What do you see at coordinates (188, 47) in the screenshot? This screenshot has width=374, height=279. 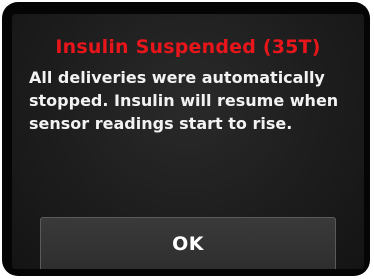 I see `alert-title: Insulin Suspended (35T)` at bounding box center [188, 47].